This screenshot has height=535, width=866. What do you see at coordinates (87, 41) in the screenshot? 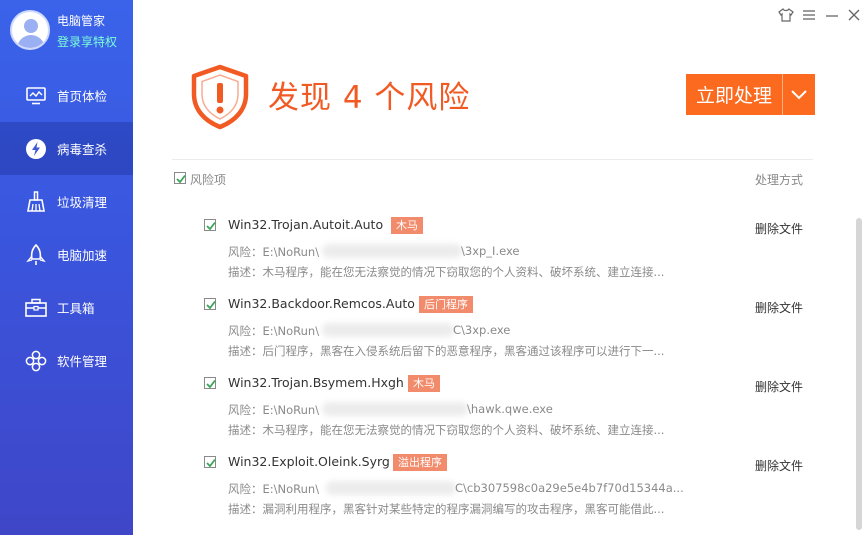
I see `login-link: 登录享特权` at bounding box center [87, 41].